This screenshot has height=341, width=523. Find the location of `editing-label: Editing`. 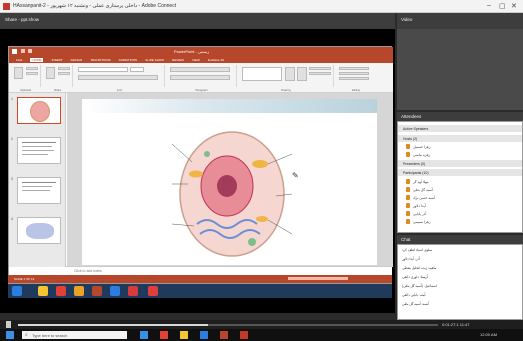

editing-label: Editing is located at coordinates (356, 90).